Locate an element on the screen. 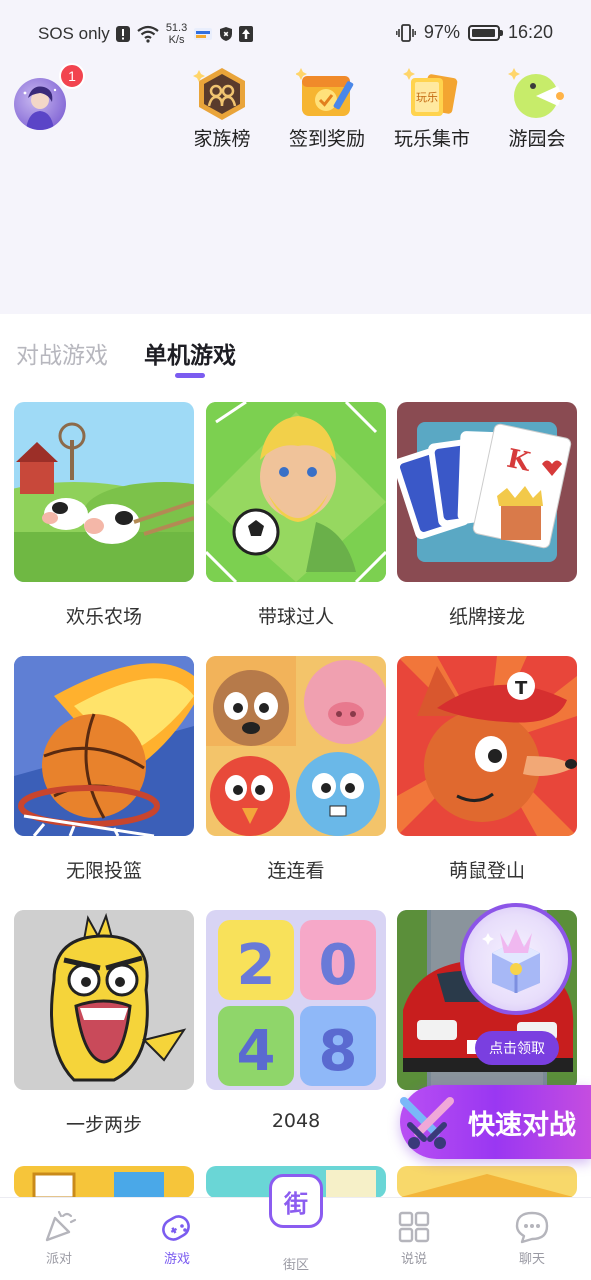  game-card-basketball: 无限投篮 is located at coordinates (104, 769).